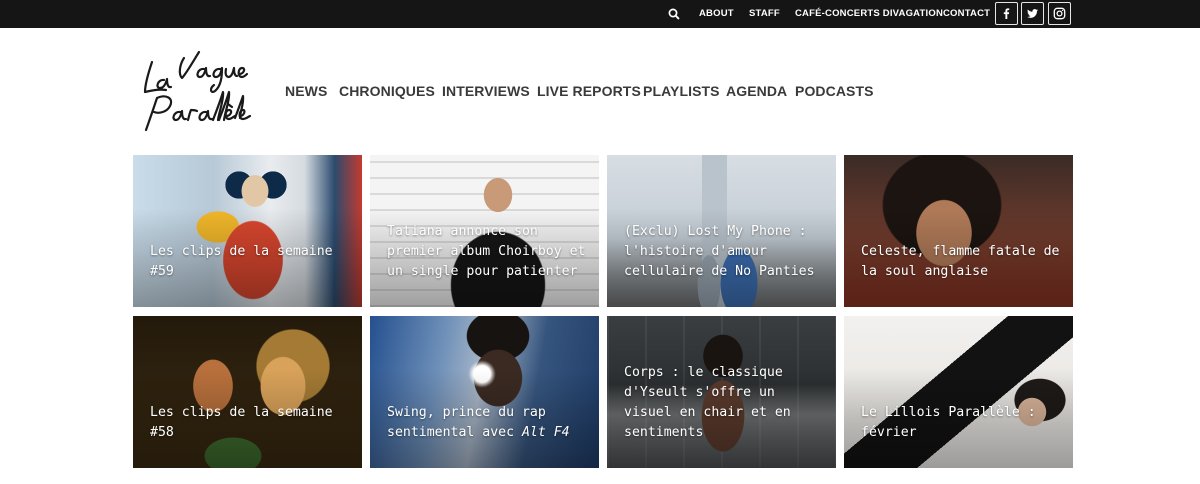 The image size is (1200, 484). Describe the element at coordinates (589, 91) in the screenshot. I see `nav-live-reports: LIVE REPORTS` at that location.